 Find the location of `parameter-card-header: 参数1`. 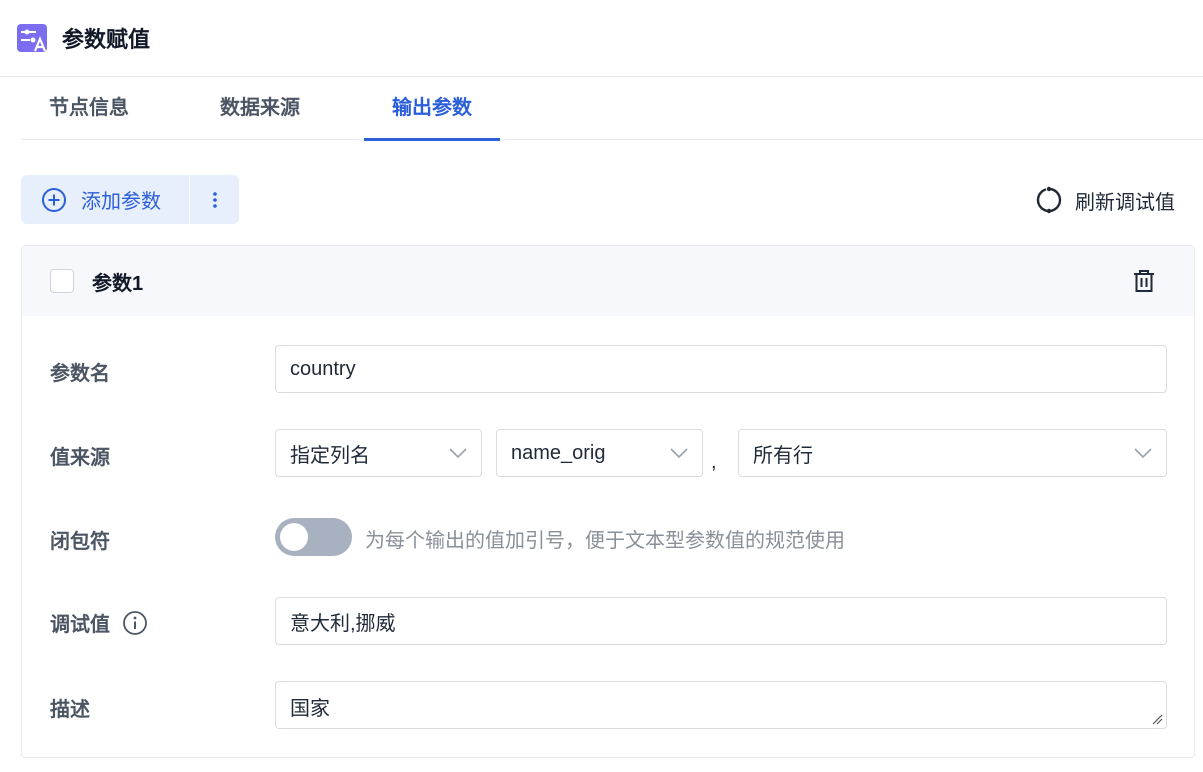

parameter-card-header: 参数1 is located at coordinates (608, 281).